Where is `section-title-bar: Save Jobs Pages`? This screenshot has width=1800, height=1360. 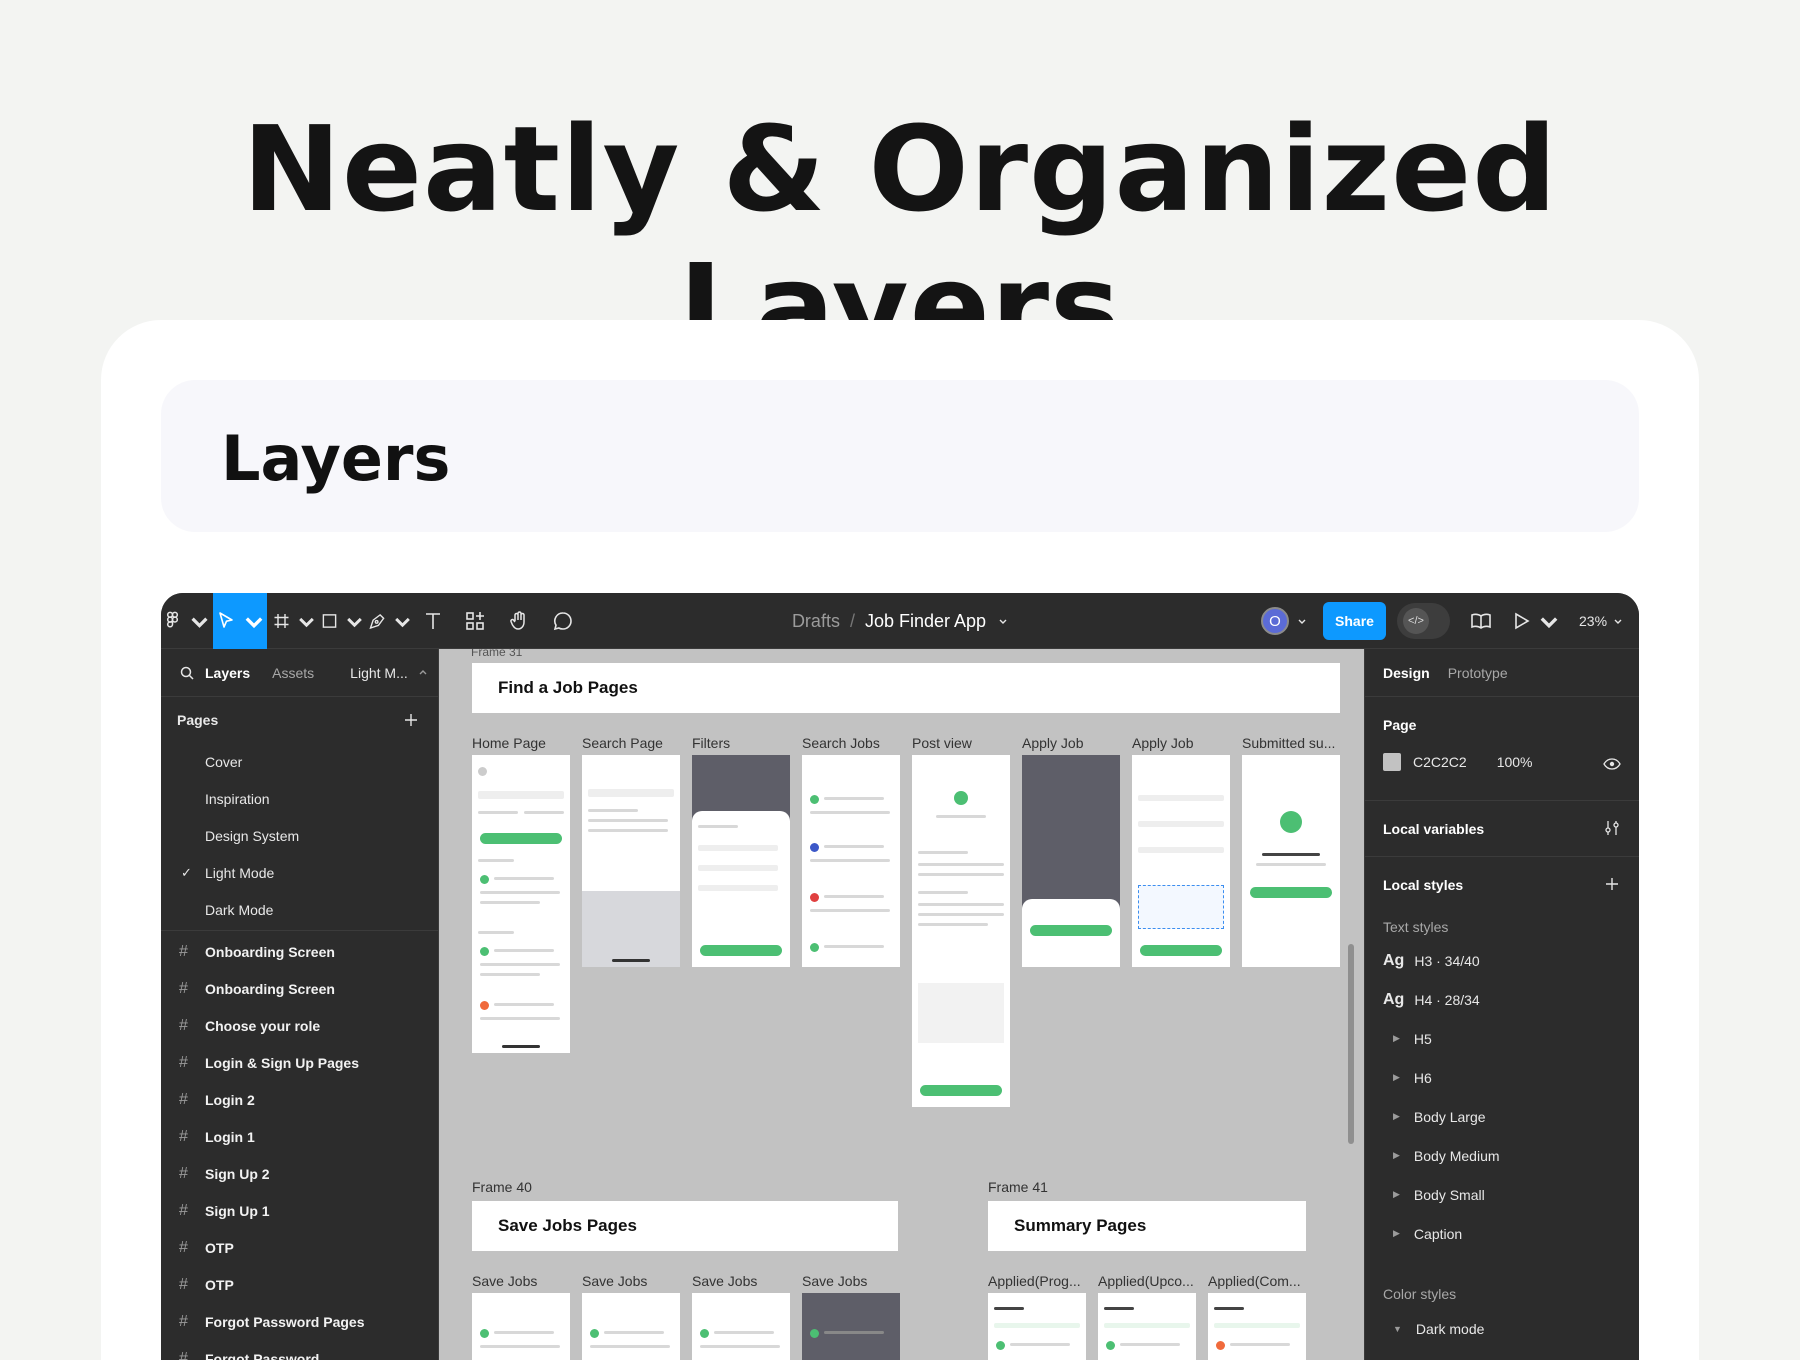
section-title-bar: Save Jobs Pages is located at coordinates (685, 1226).